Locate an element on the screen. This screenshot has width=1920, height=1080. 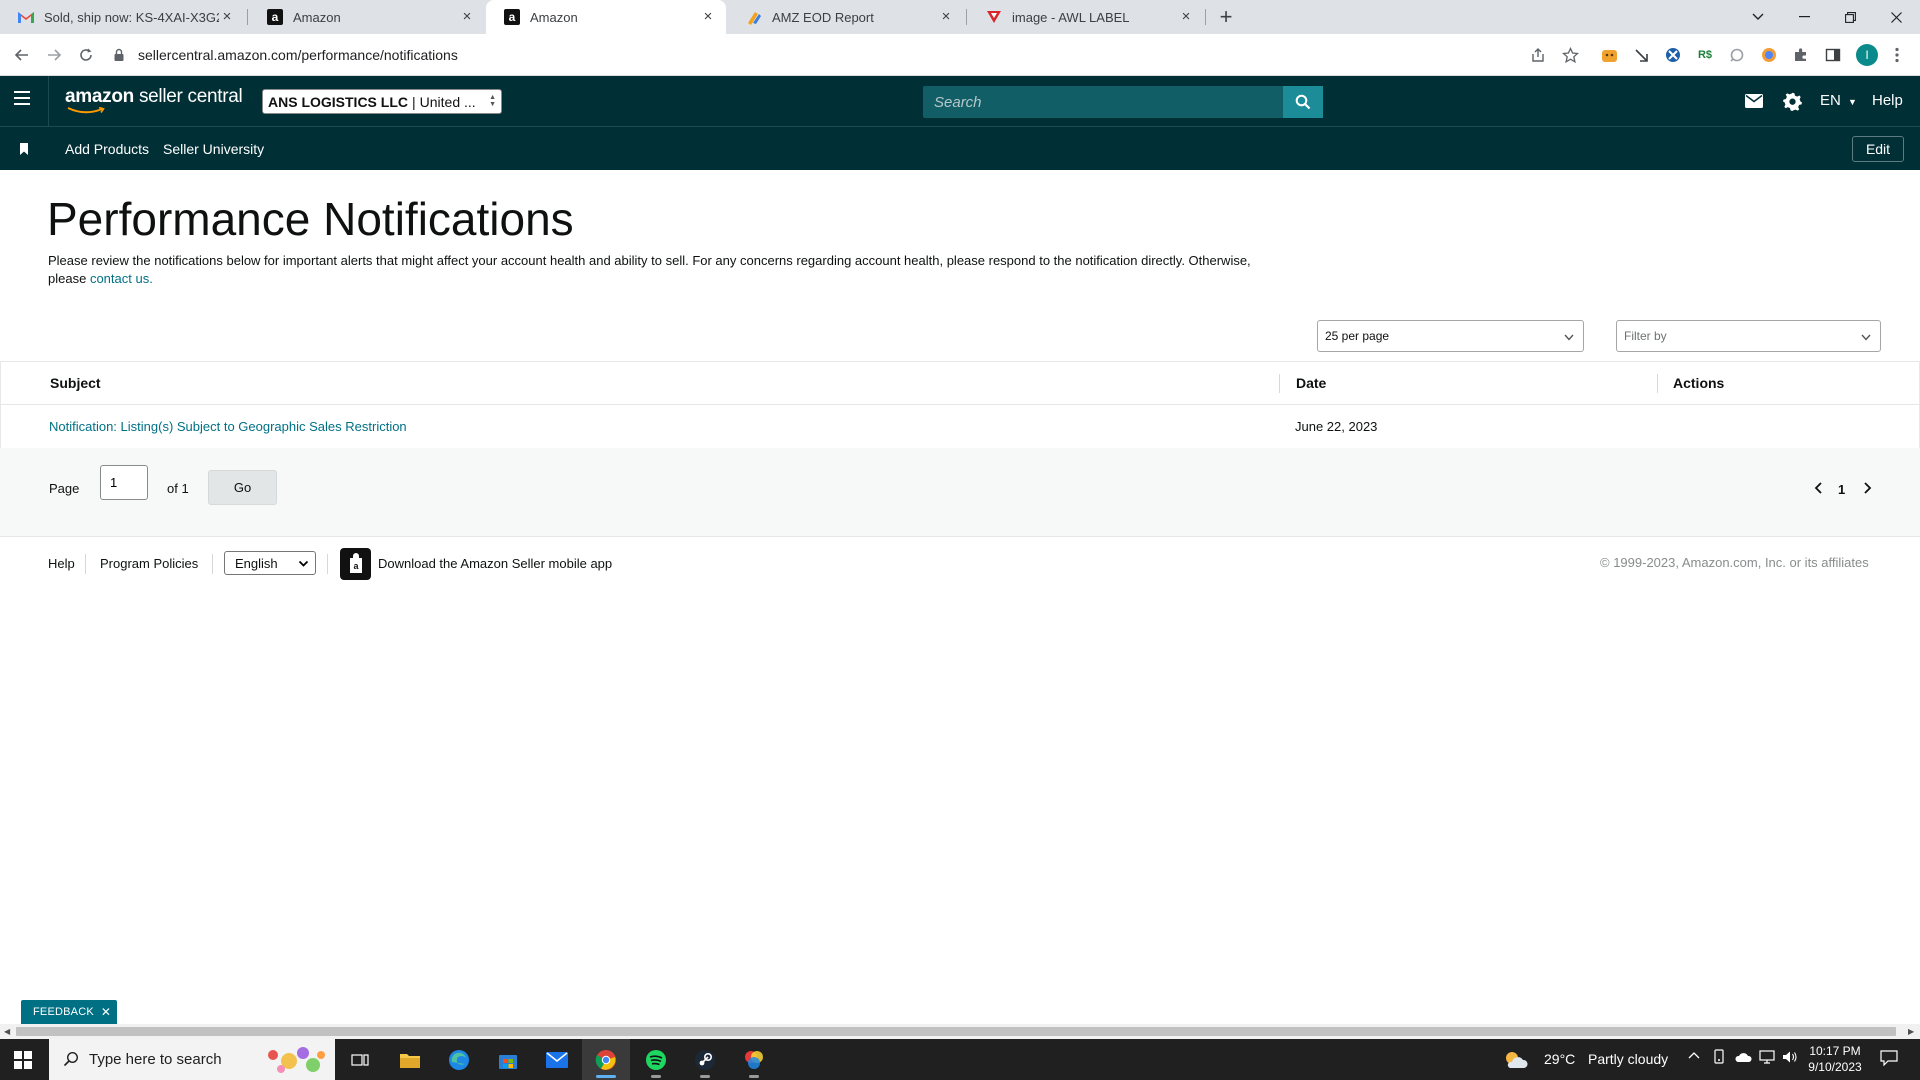
minimize-icon is located at coordinates (1804, 17).